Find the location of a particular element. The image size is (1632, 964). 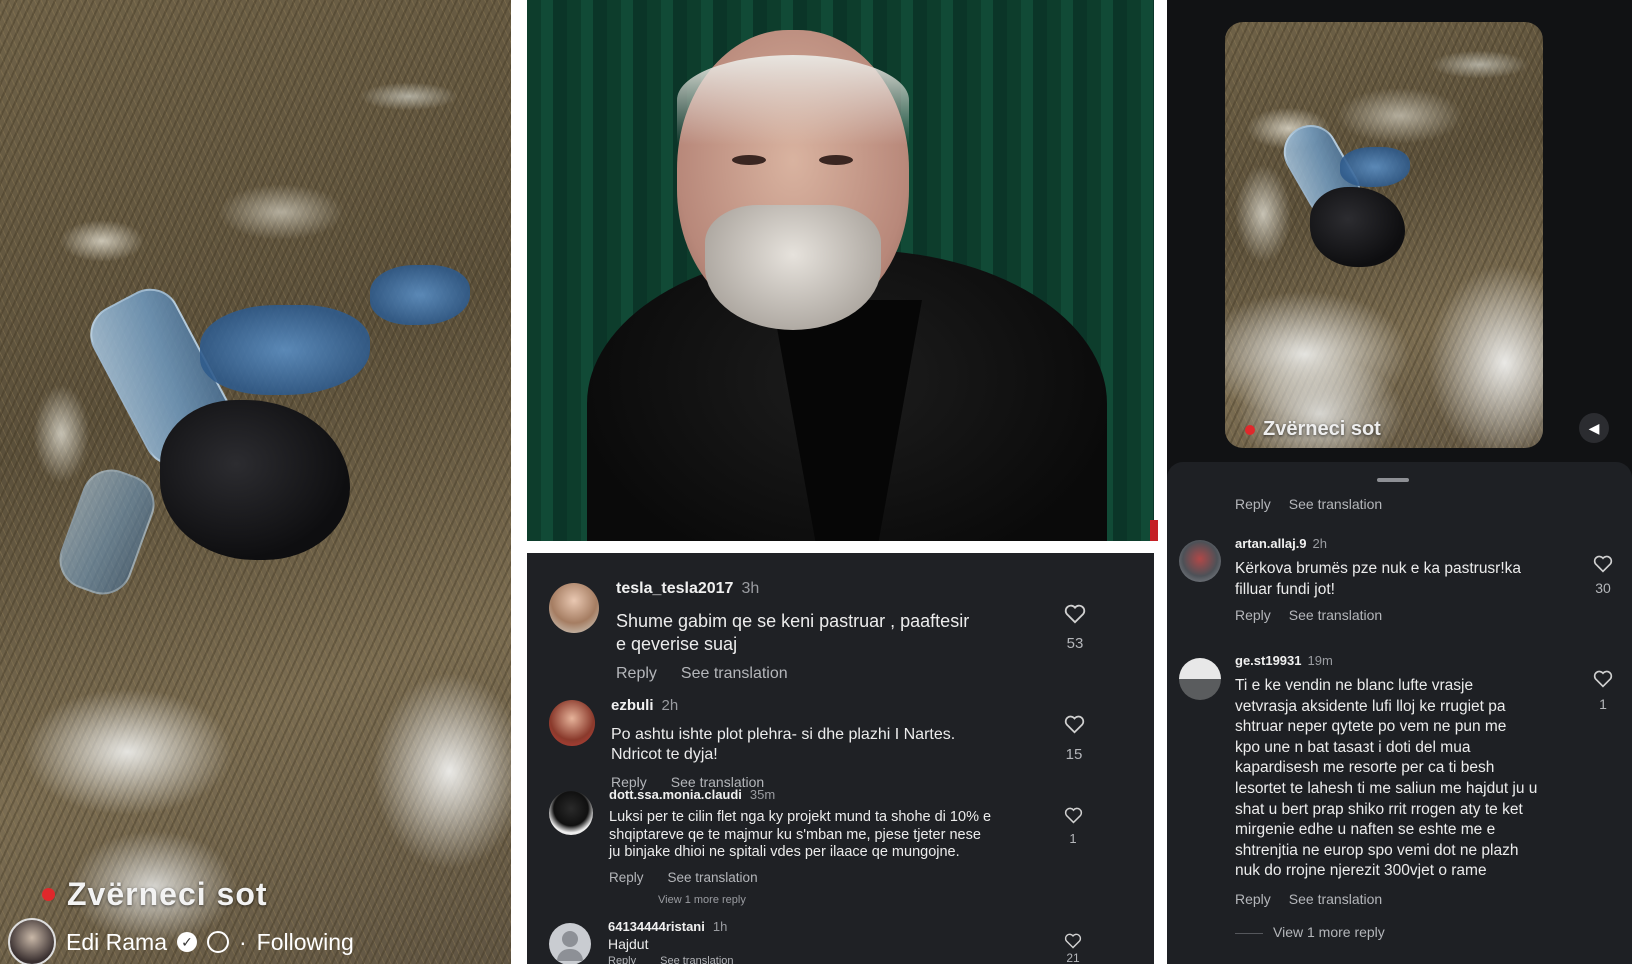

like-count: 15 is located at coordinates (1074, 754).